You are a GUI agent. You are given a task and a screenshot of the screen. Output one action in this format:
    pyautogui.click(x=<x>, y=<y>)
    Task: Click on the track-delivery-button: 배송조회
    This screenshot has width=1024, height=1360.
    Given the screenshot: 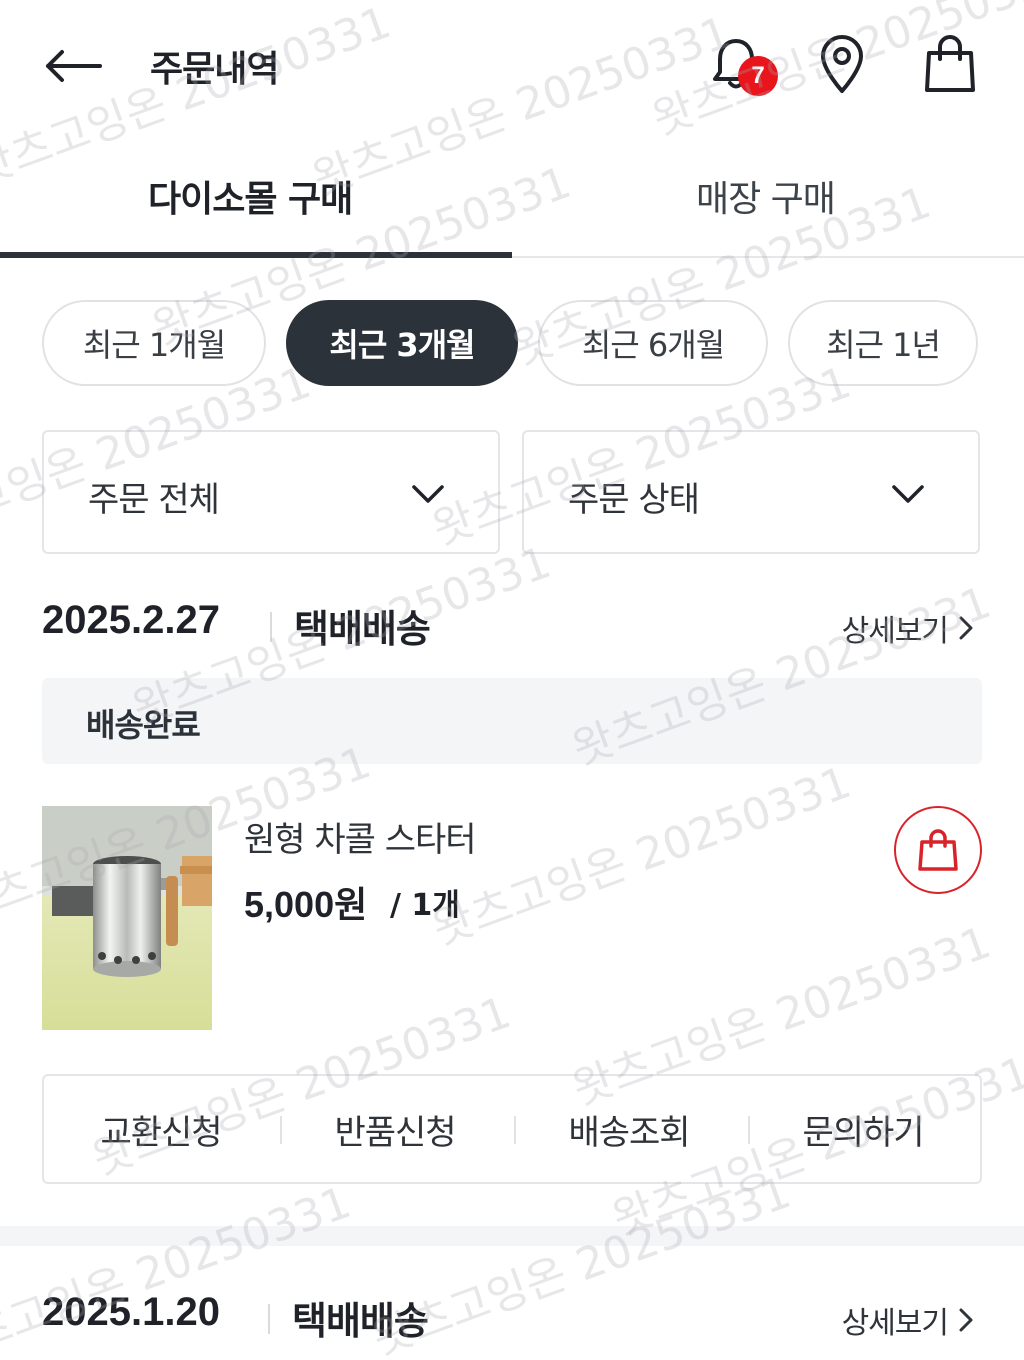 What is the action you would take?
    pyautogui.click(x=629, y=1129)
    